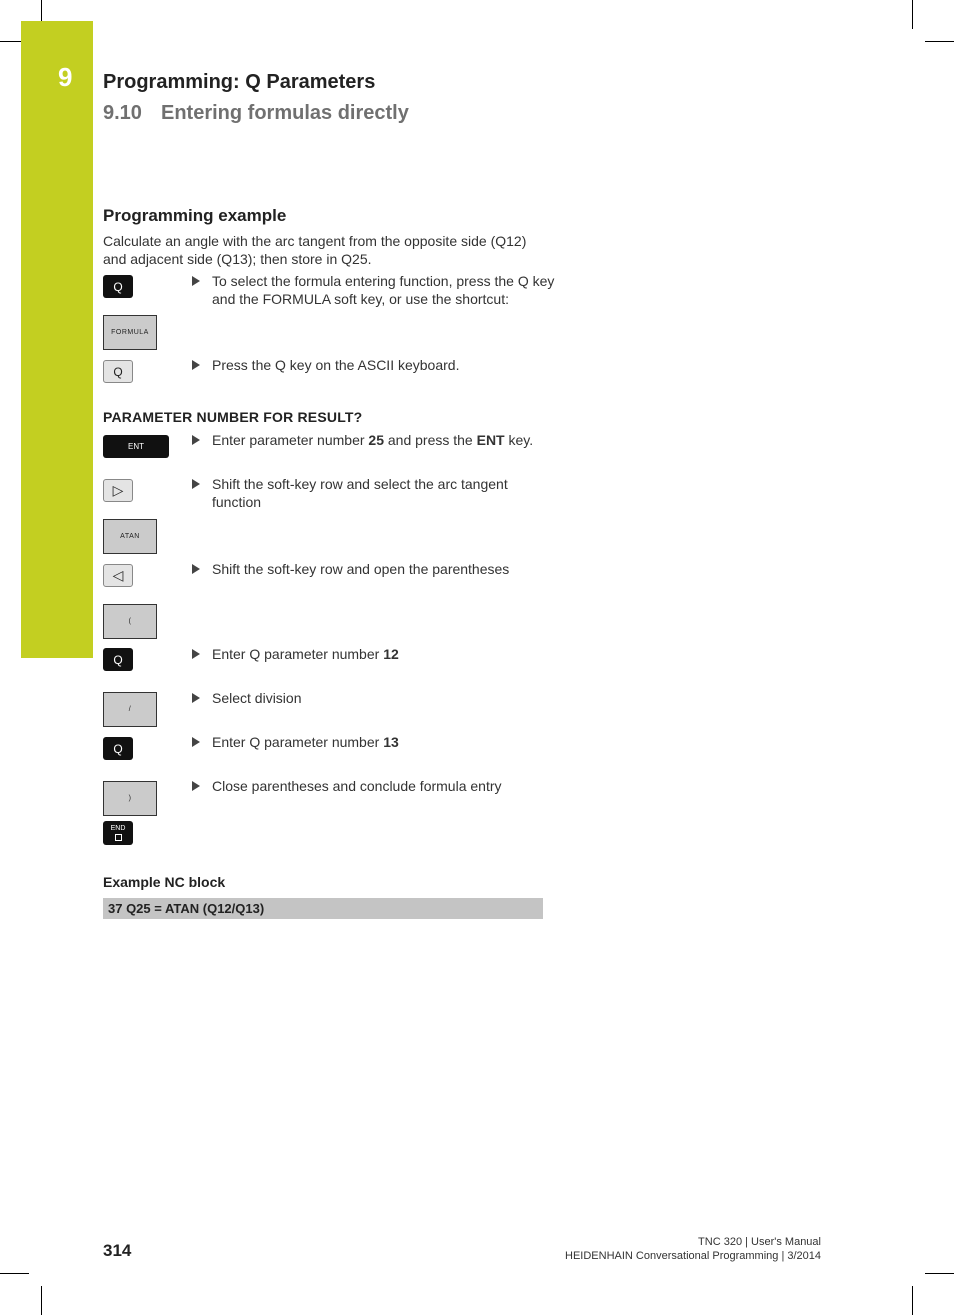  Describe the element at coordinates (130, 332) in the screenshot. I see `formula-softkey: FORMULA` at that location.